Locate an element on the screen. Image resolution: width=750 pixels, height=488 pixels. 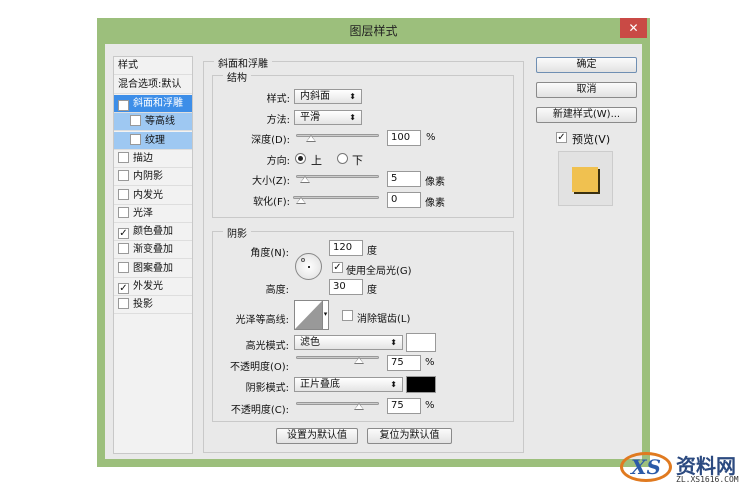
sidebar-item-label: 图案叠加 is located at coordinates (153, 268).